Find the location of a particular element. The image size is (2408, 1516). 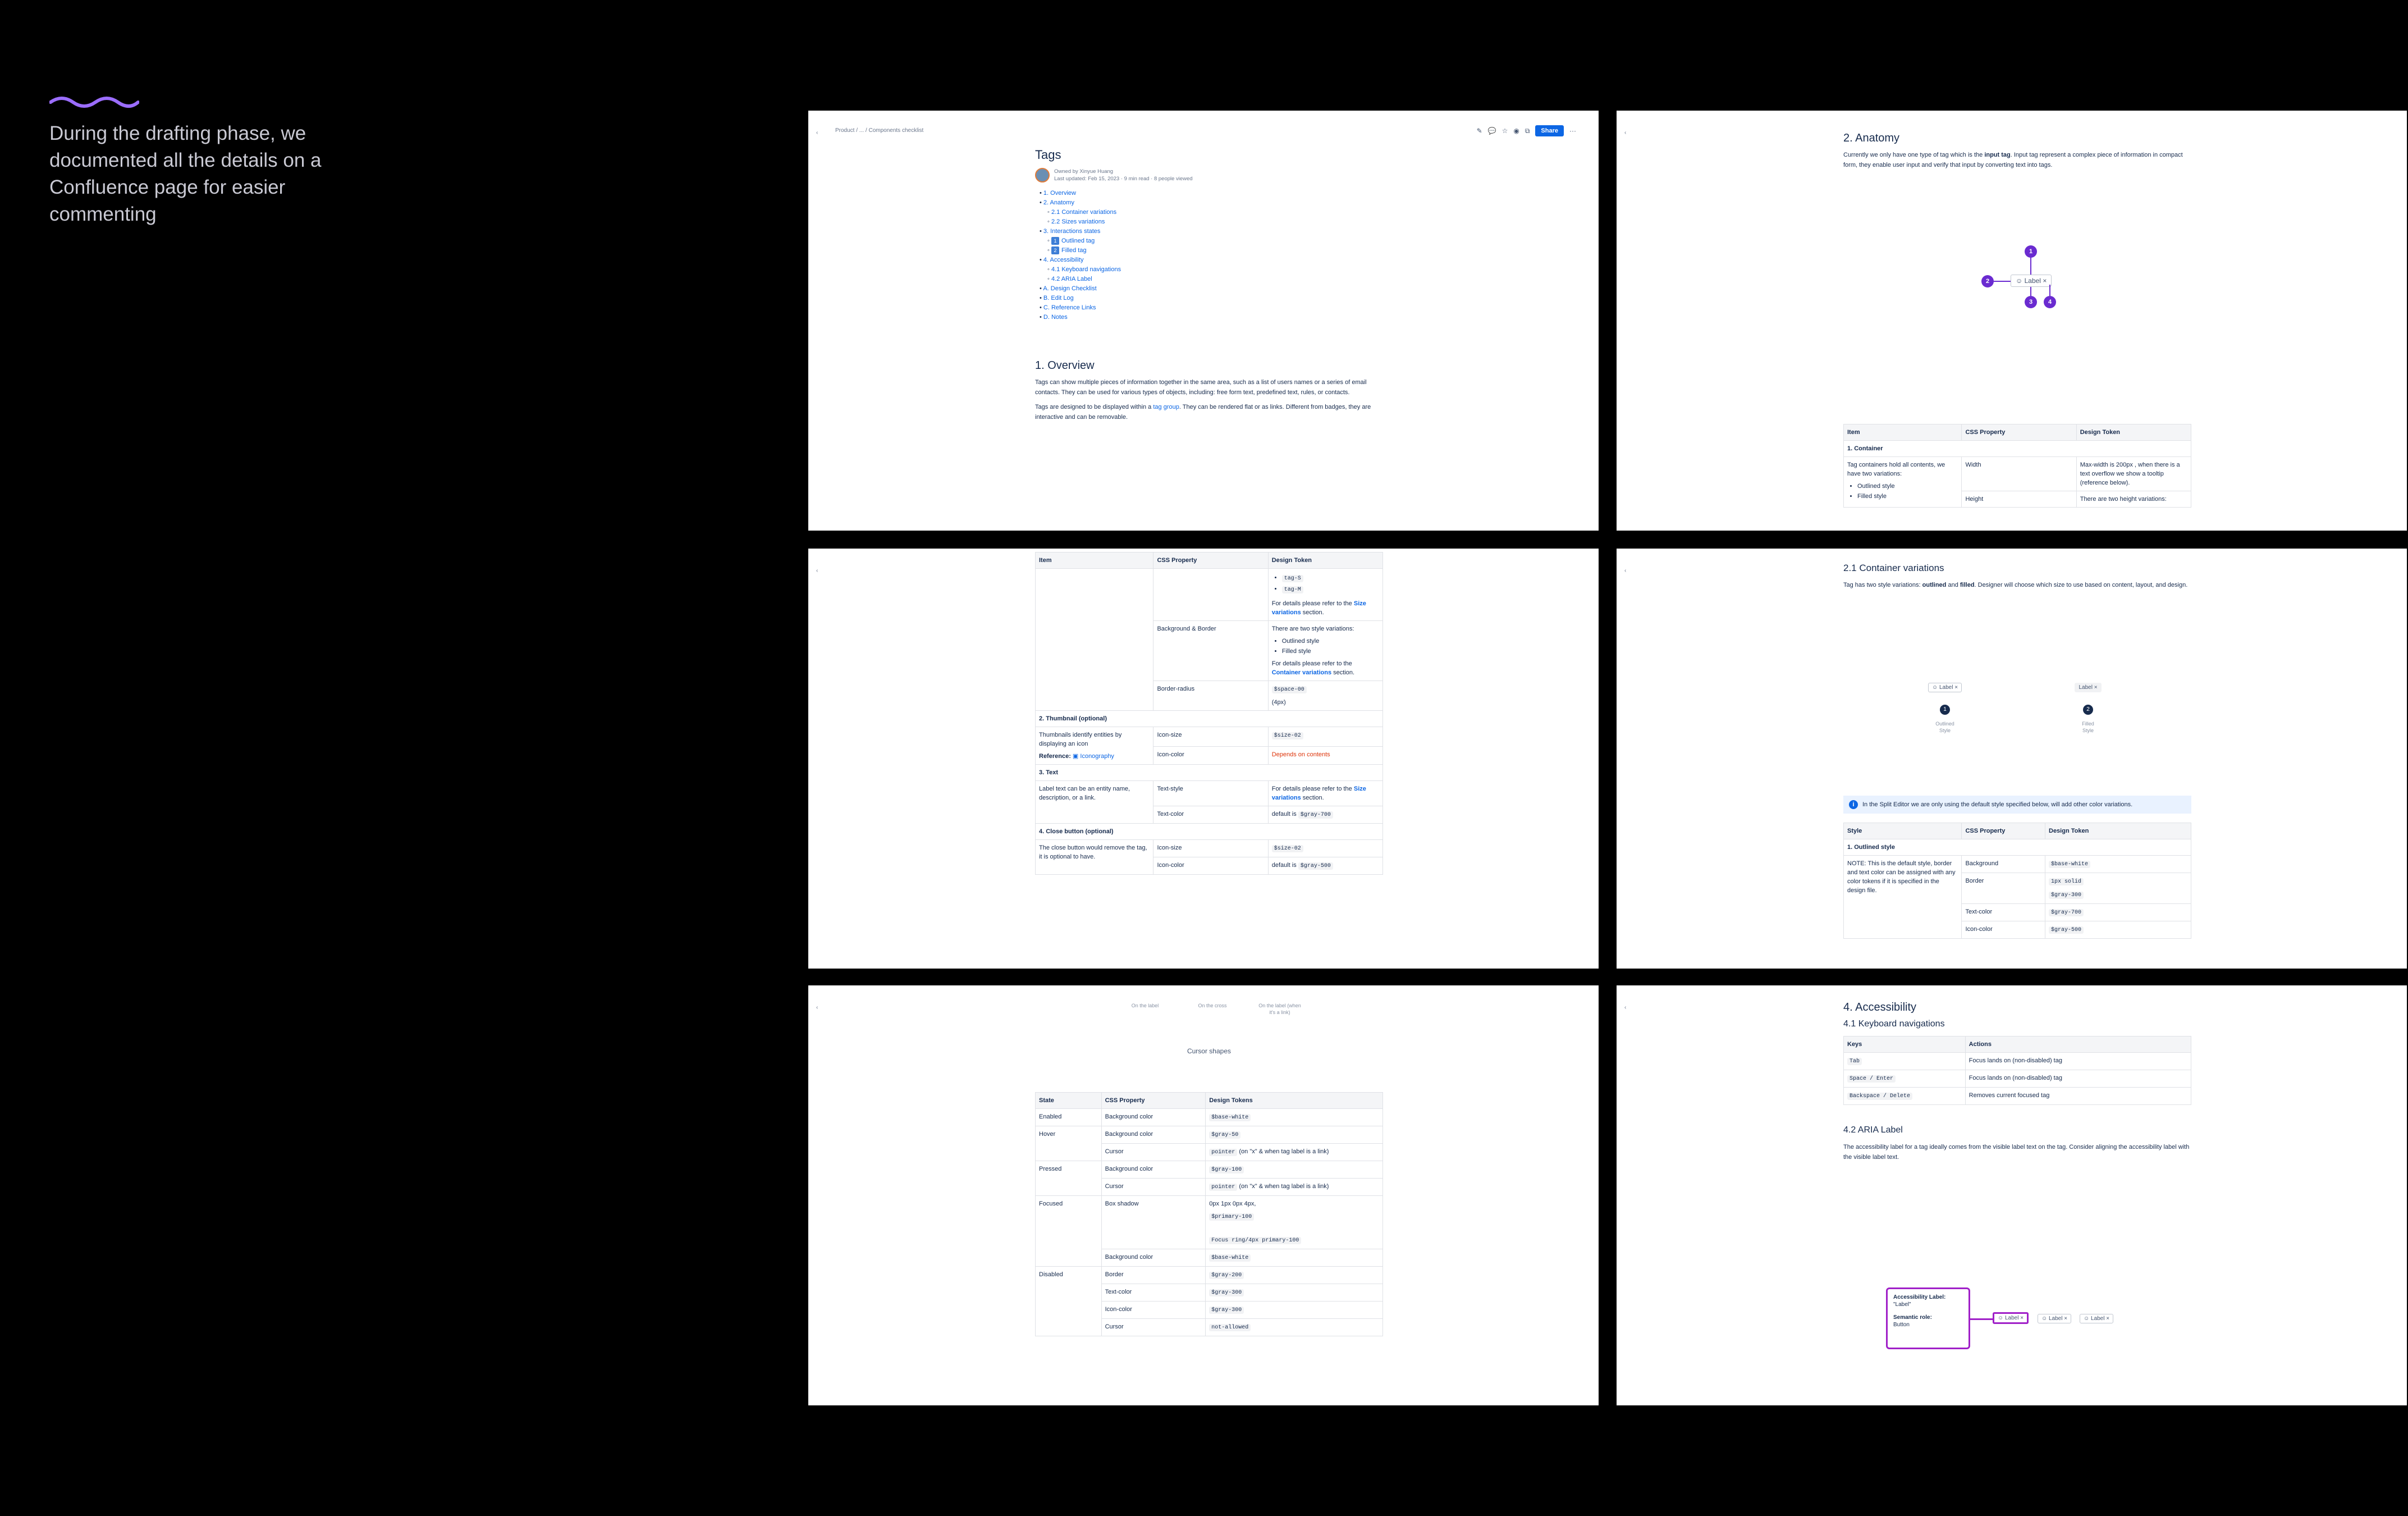

toc-link: 3. Interactions states is located at coordinates (1072, 231).